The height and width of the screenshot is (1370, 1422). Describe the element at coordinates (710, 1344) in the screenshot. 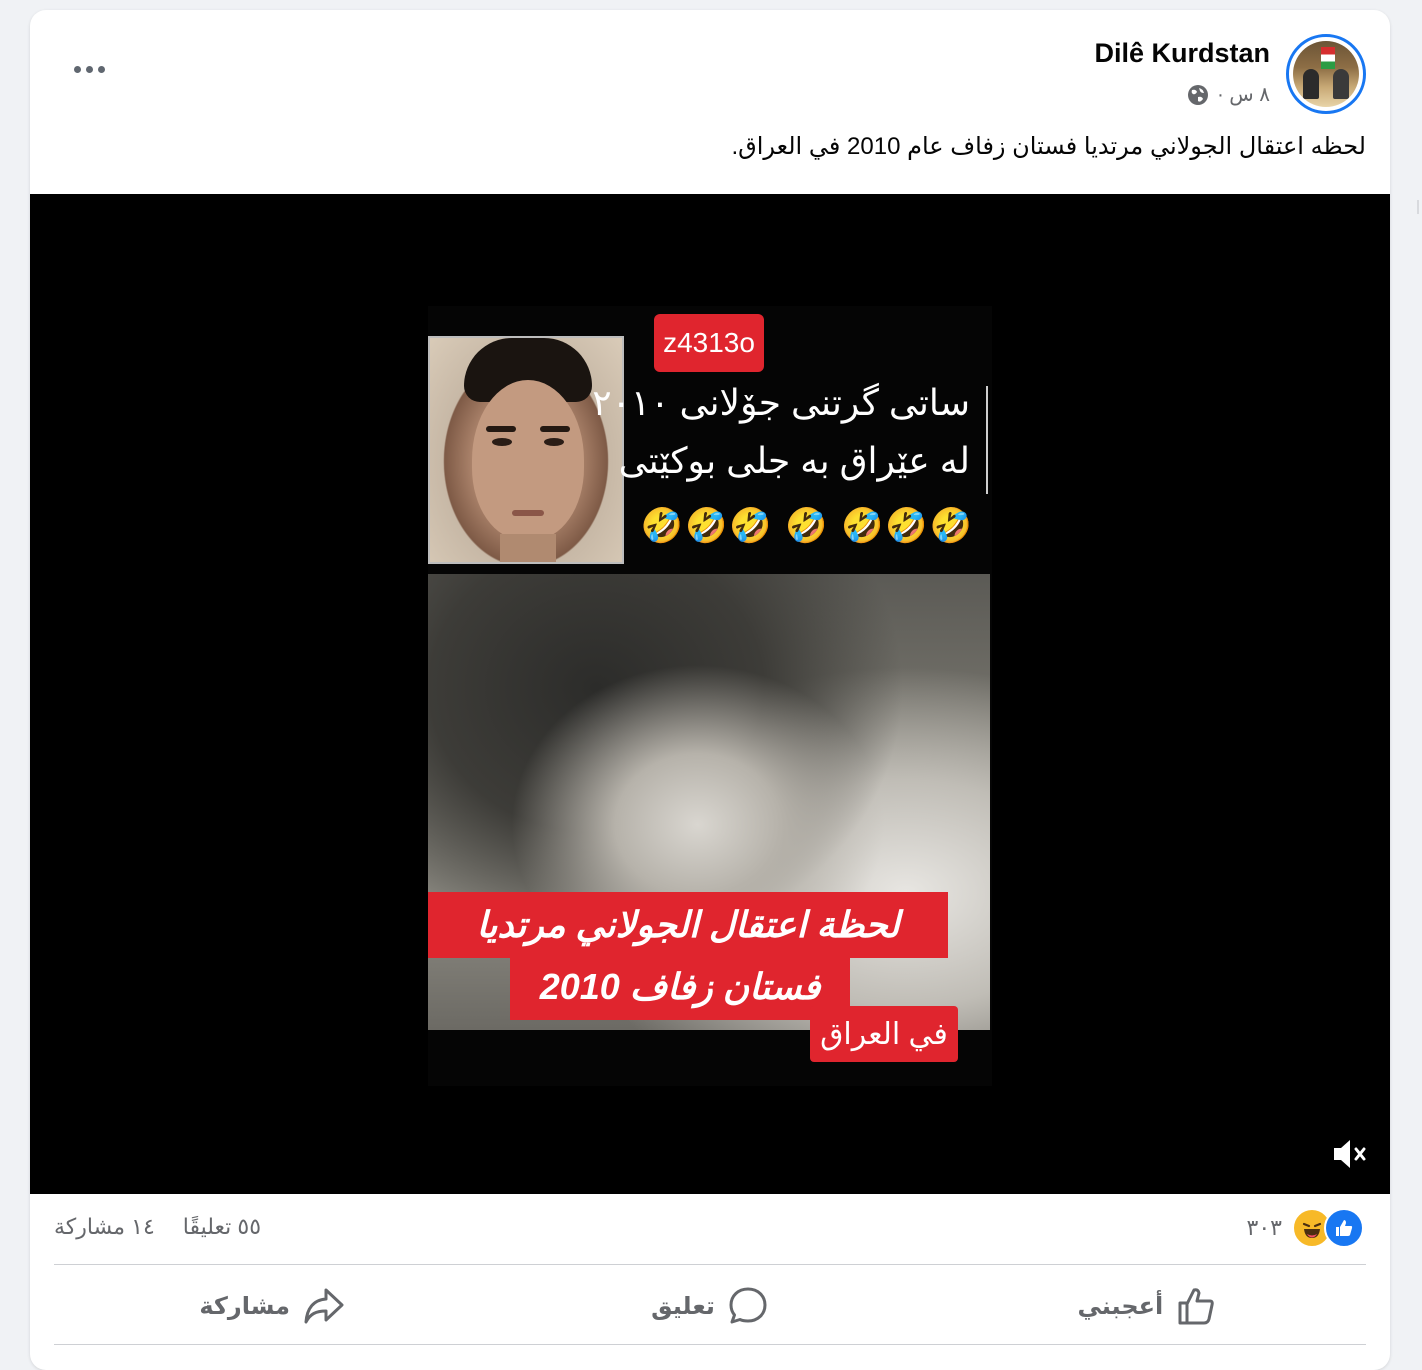

I see `bottom-divider` at that location.